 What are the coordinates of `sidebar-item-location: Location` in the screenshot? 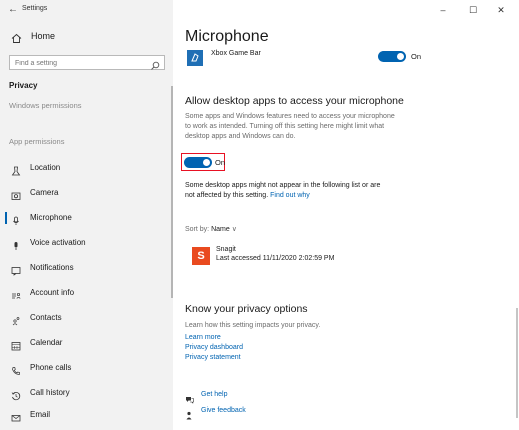 It's located at (86, 168).